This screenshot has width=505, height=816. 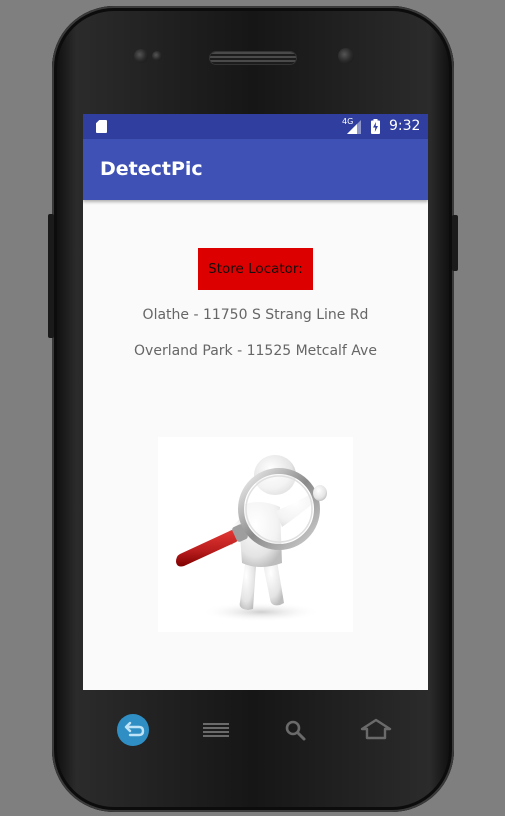 I want to click on battery-charging-icon, so click(x=375, y=126).